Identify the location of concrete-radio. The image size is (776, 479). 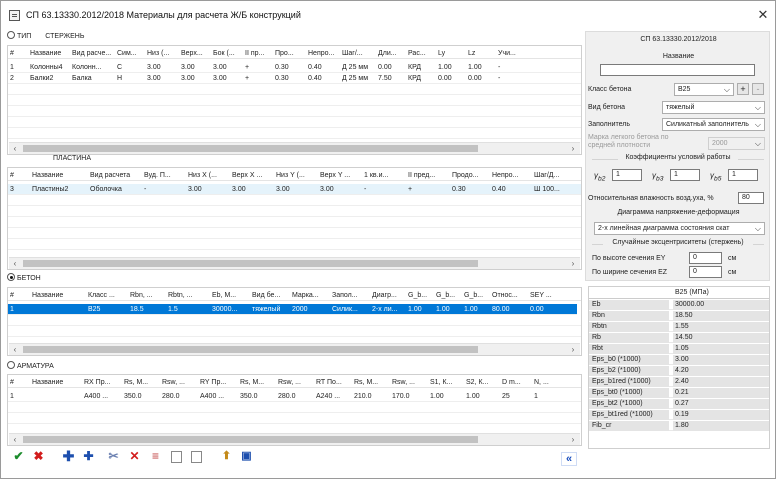
(11, 277).